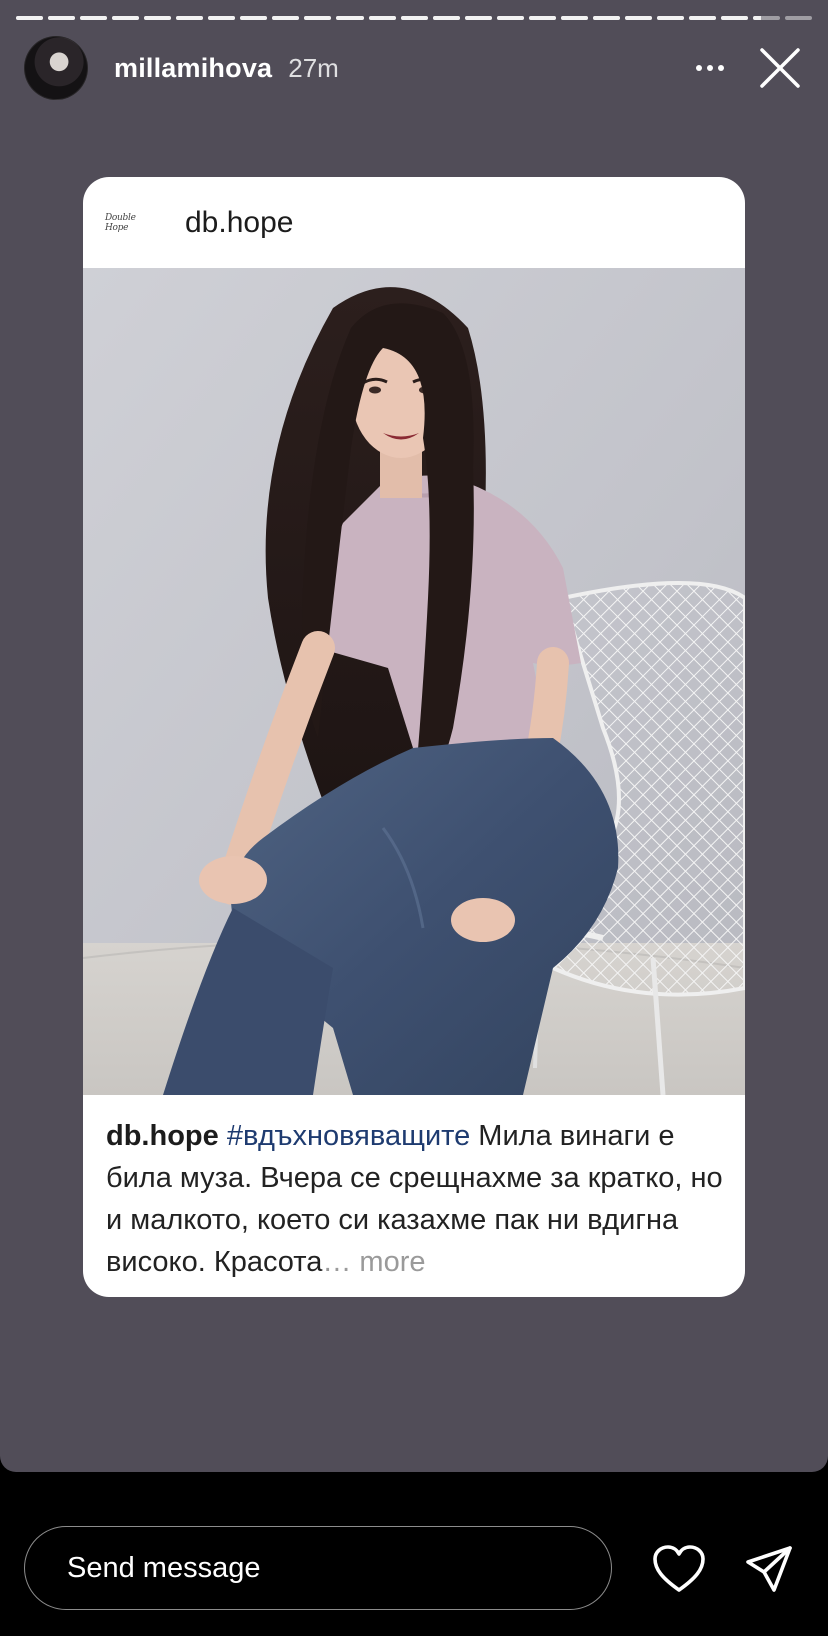 This screenshot has height=1636, width=828. I want to click on story-progress-bar, so click(414, 18).